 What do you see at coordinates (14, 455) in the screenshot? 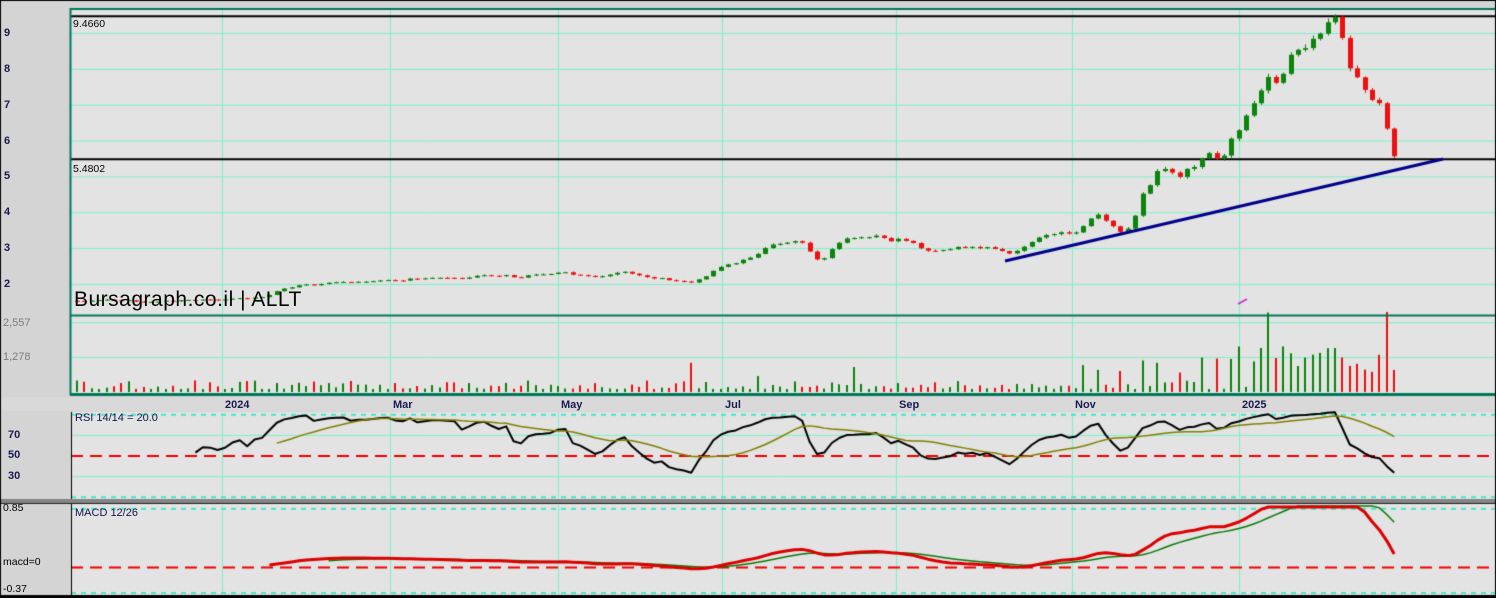
I see `rsi-axis-label: 50` at bounding box center [14, 455].